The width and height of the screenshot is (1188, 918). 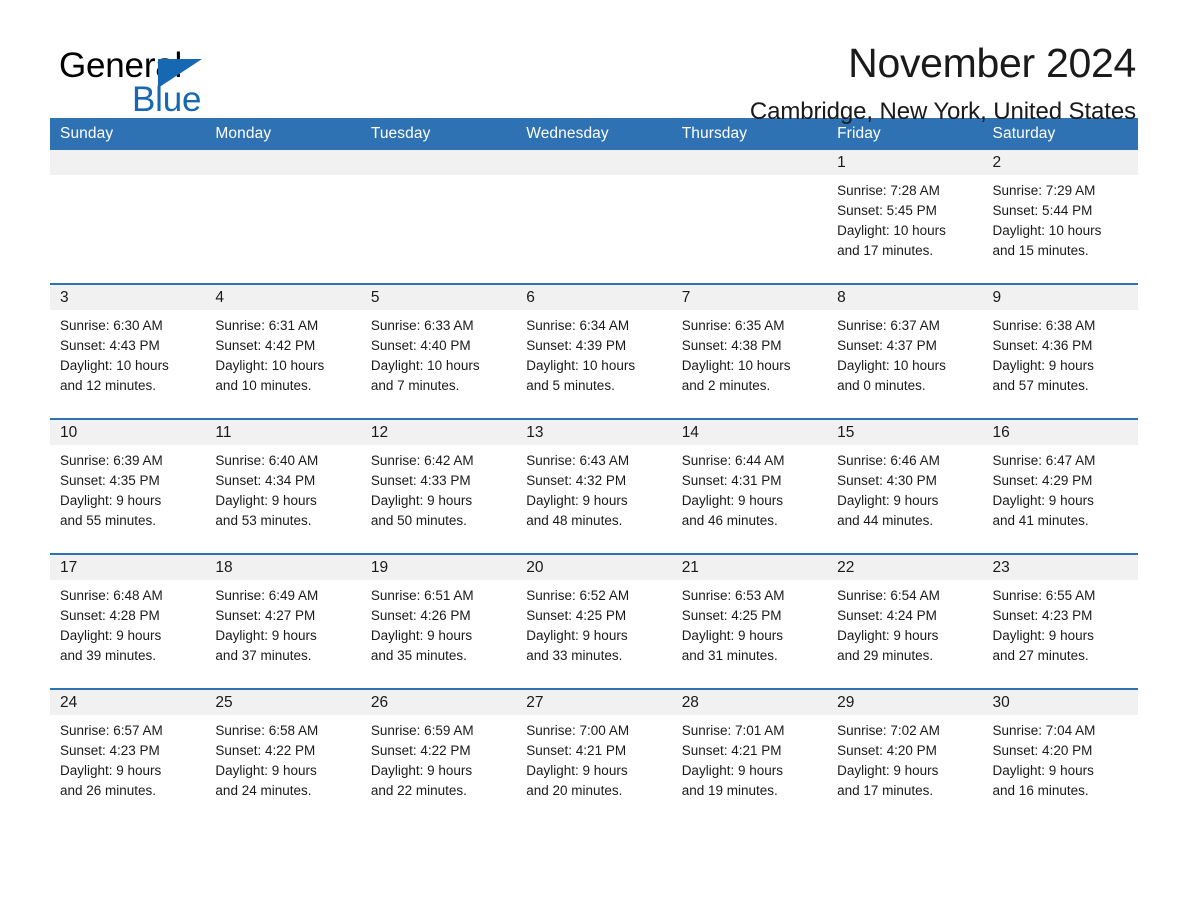 What do you see at coordinates (1042, 345) in the screenshot?
I see `sunset-text: Sunset: 4:36 PM` at bounding box center [1042, 345].